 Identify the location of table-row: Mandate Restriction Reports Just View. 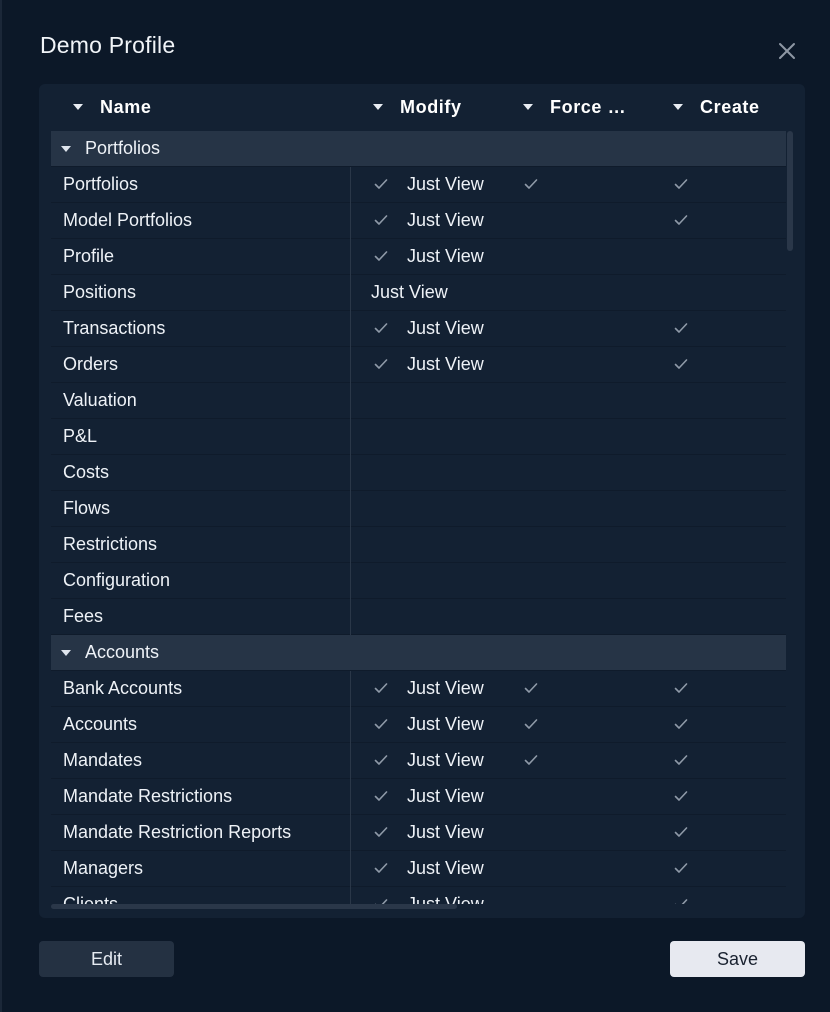
(418, 833).